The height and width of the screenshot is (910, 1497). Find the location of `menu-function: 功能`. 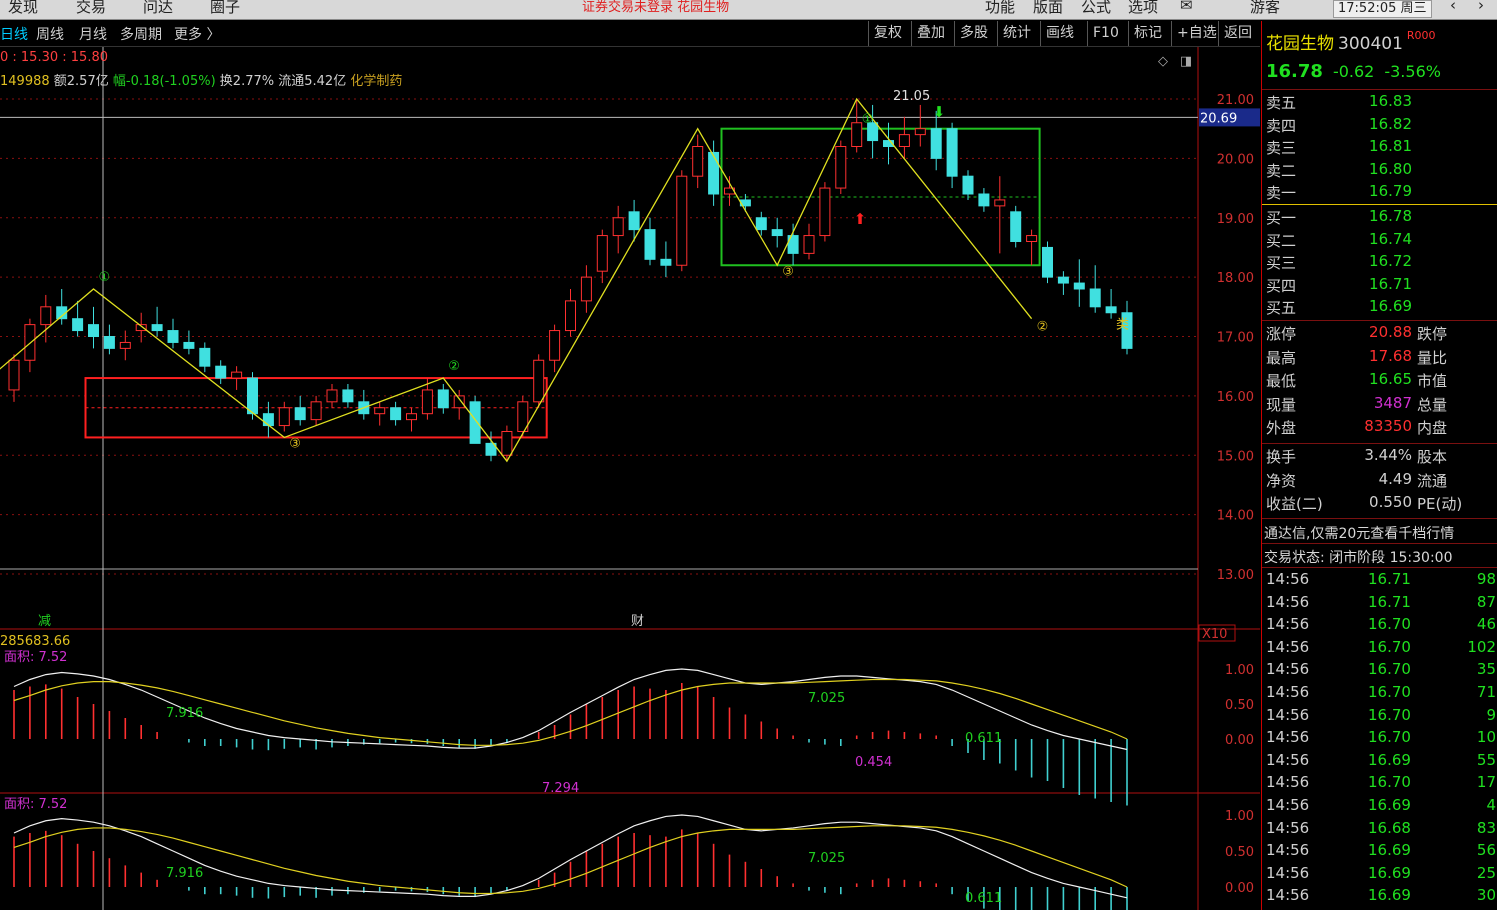

menu-function: 功能 is located at coordinates (1000, 8).